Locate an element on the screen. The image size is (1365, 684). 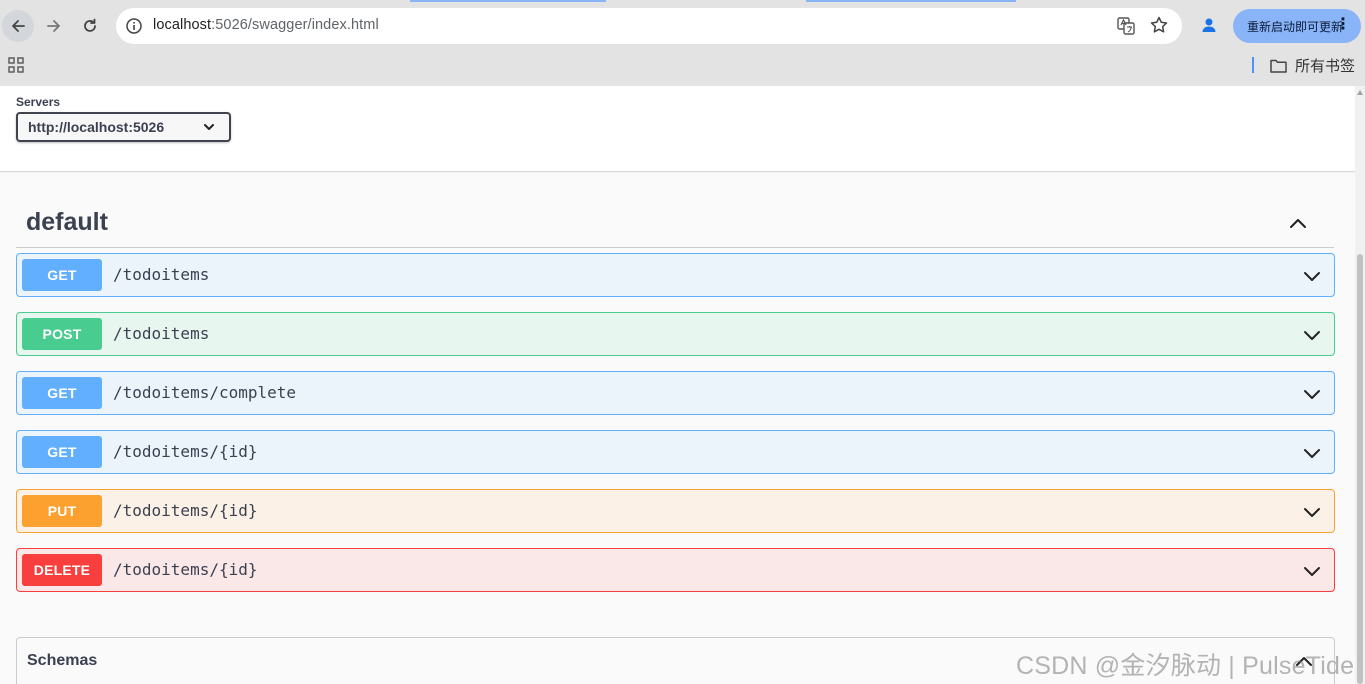
reload-button is located at coordinates (90, 26).